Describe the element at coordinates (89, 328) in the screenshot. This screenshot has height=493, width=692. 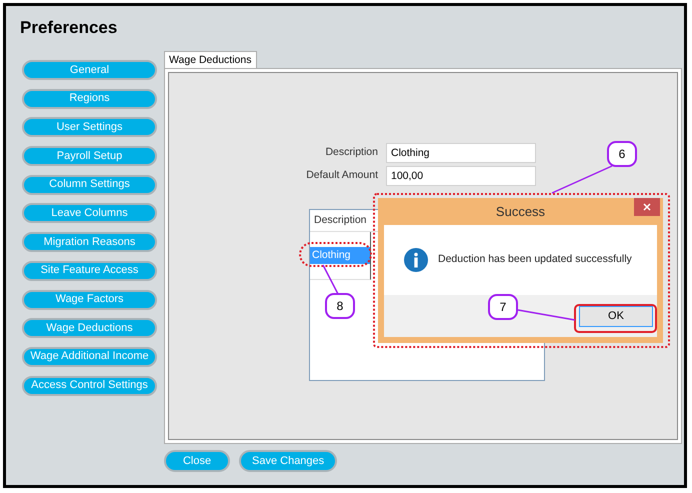
I see `sidebar-button: Wage Deductions` at that location.